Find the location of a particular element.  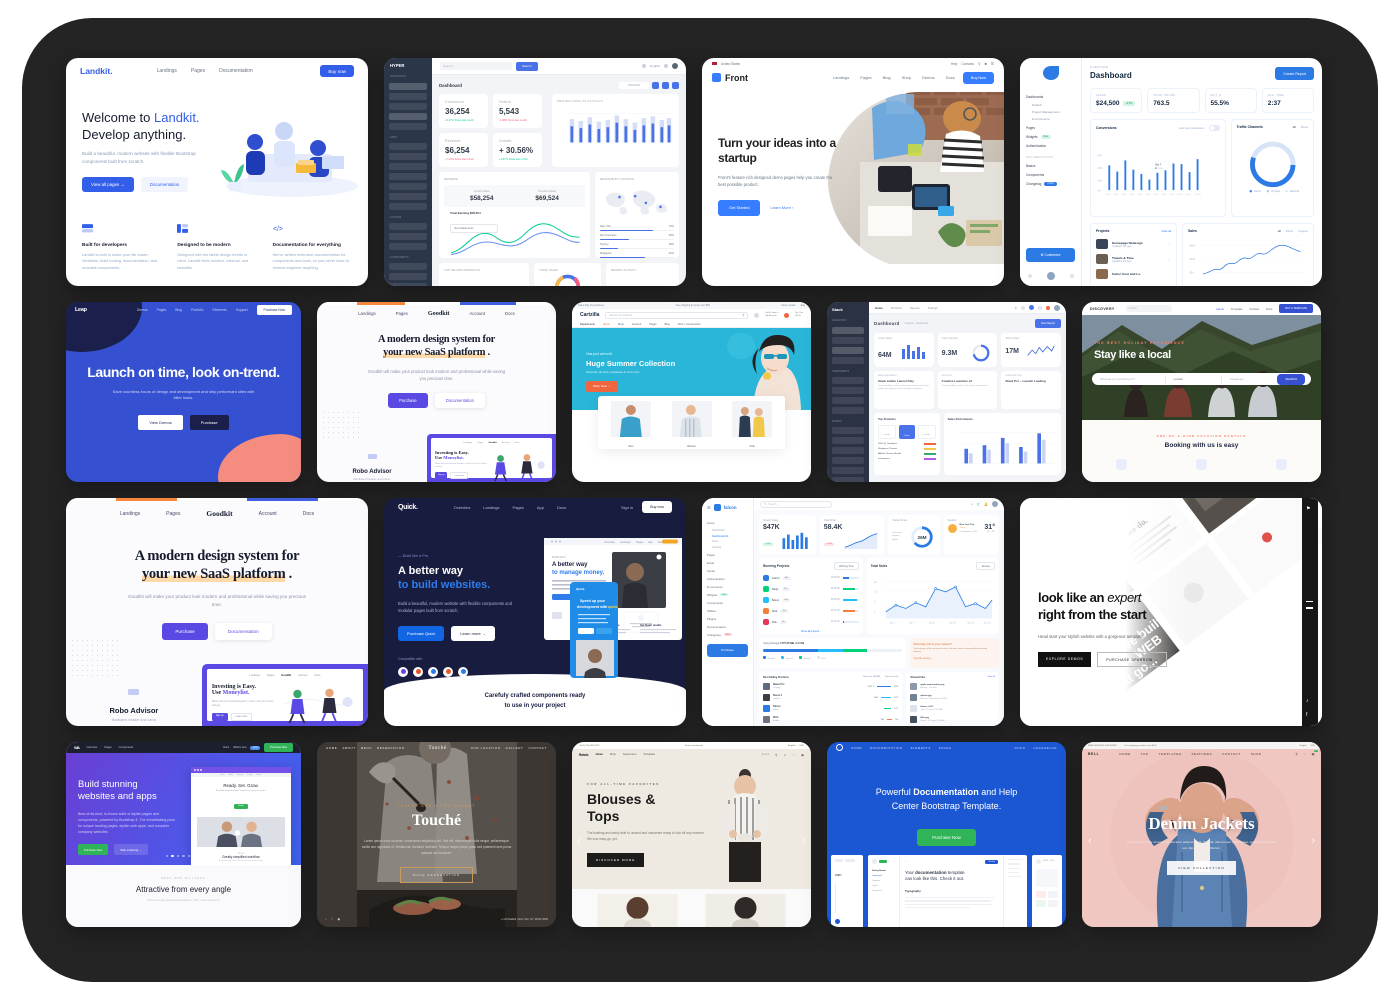

project-row: Travels & Time Updated 4hr ago ⋮ is located at coordinates (1133, 259).